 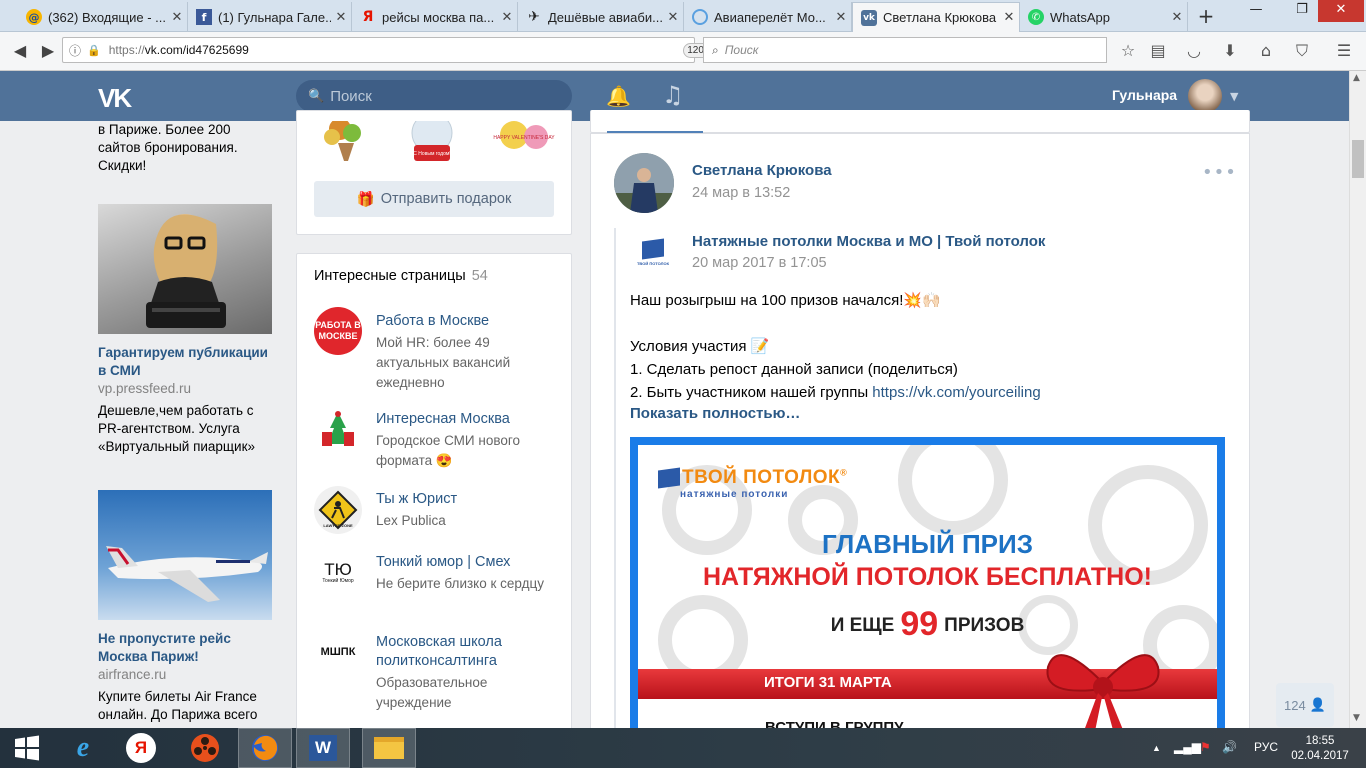 What do you see at coordinates (1234, 96) in the screenshot?
I see `chevron-down-icon: ▼` at bounding box center [1234, 96].